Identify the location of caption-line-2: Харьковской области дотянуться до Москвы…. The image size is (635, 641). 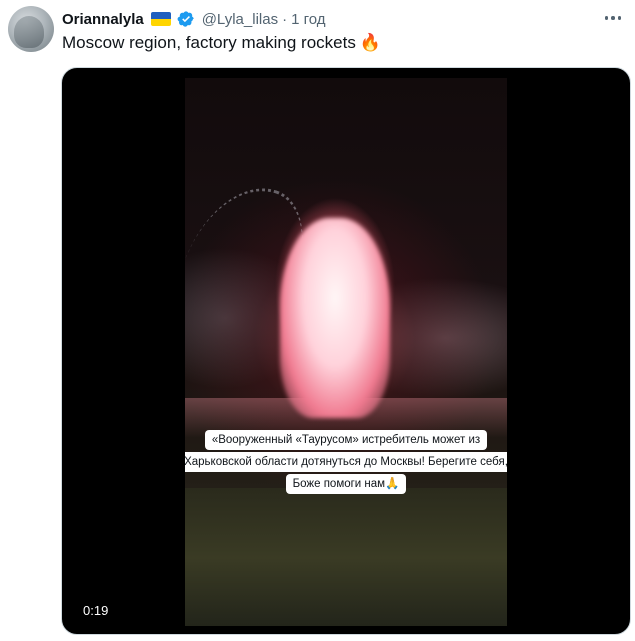
(346, 462).